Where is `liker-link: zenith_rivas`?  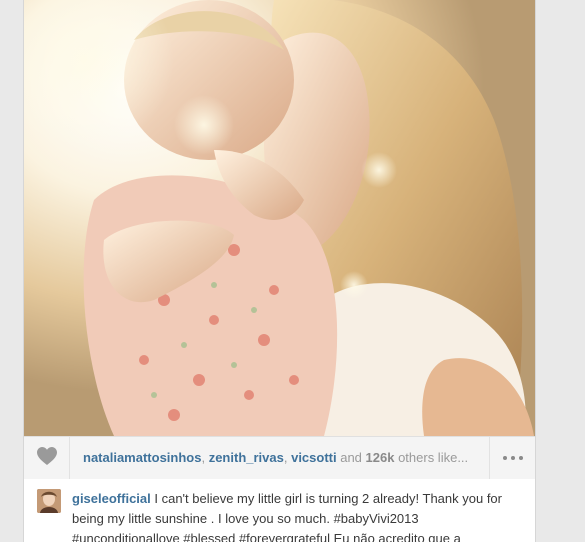 liker-link: zenith_rivas is located at coordinates (246, 457).